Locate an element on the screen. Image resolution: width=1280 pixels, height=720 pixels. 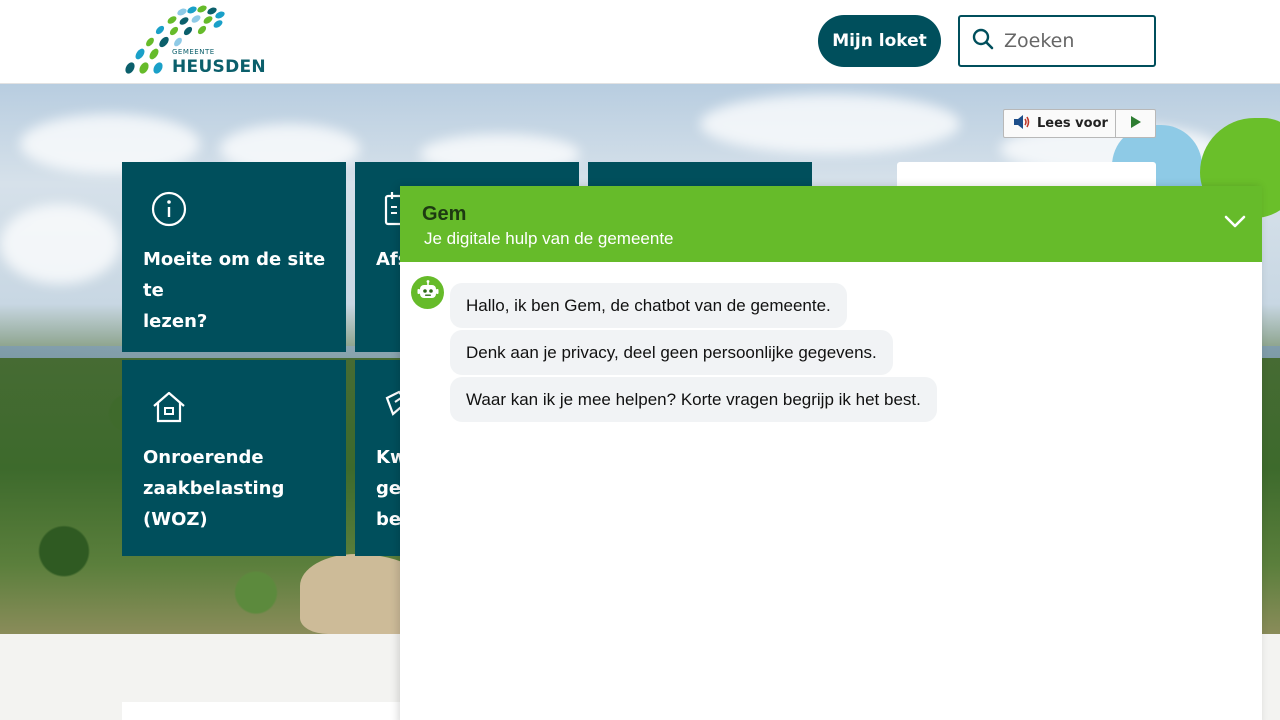
site-header: GEMEENTE HEUSDEN Mijn loket Zoeken is located at coordinates (640, 42).